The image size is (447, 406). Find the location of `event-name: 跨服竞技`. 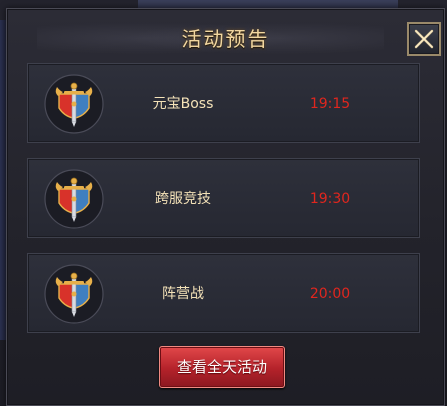

event-name: 跨服竞技 is located at coordinates (183, 199).